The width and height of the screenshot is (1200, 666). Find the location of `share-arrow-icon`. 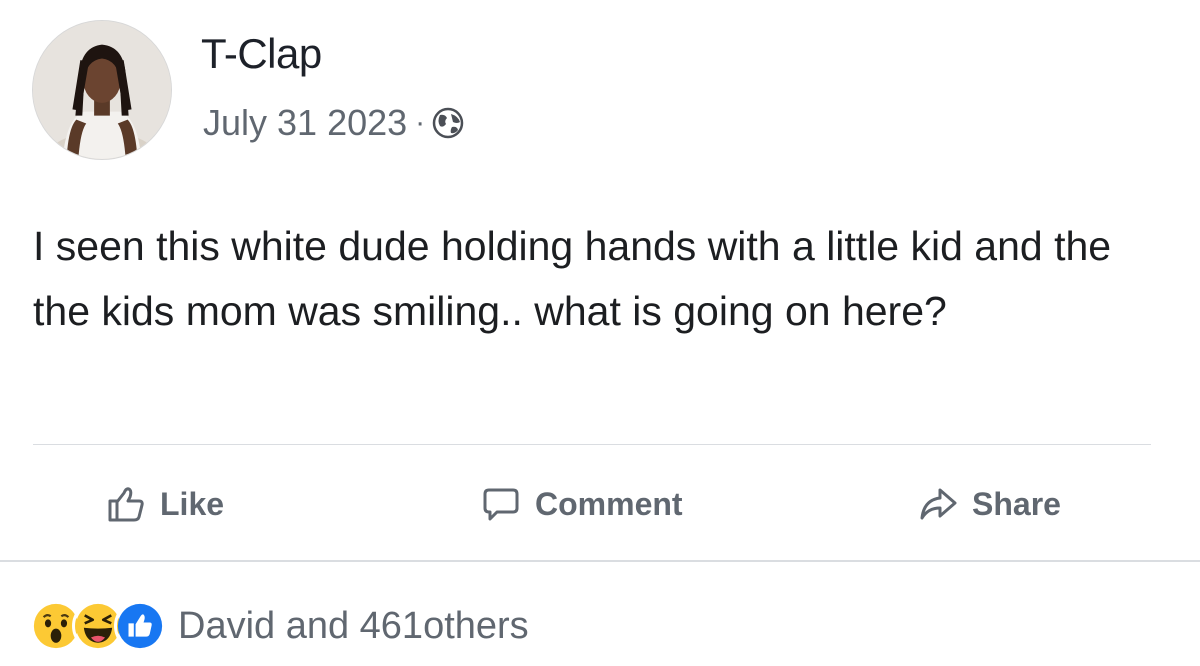

share-arrow-icon is located at coordinates (938, 504).